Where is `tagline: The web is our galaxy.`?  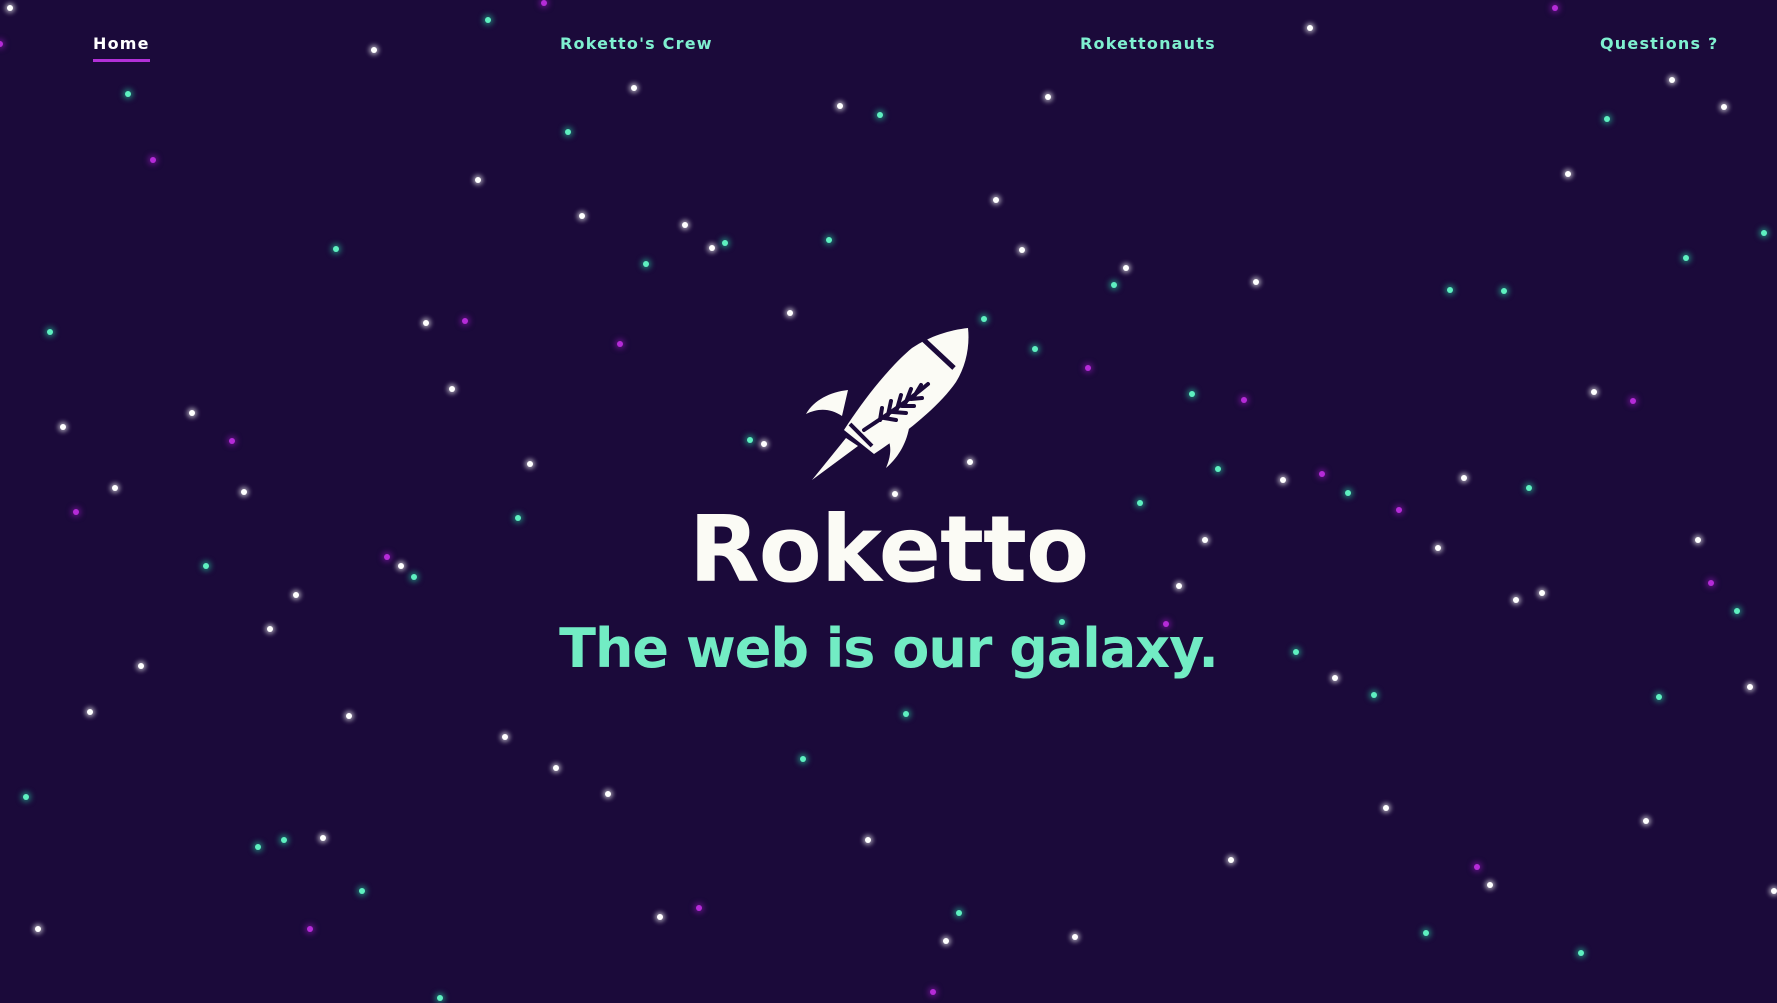 tagline: The web is our galaxy. is located at coordinates (889, 648).